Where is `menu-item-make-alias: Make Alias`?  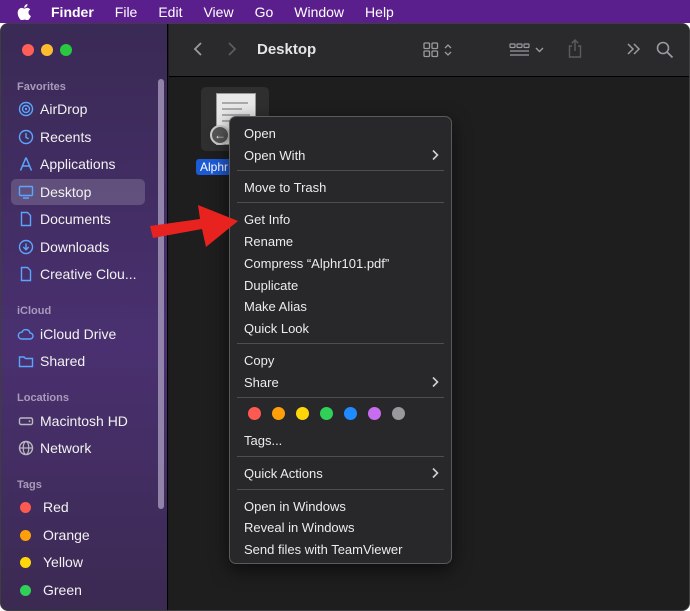
menu-item-make-alias: Make Alias is located at coordinates (341, 306).